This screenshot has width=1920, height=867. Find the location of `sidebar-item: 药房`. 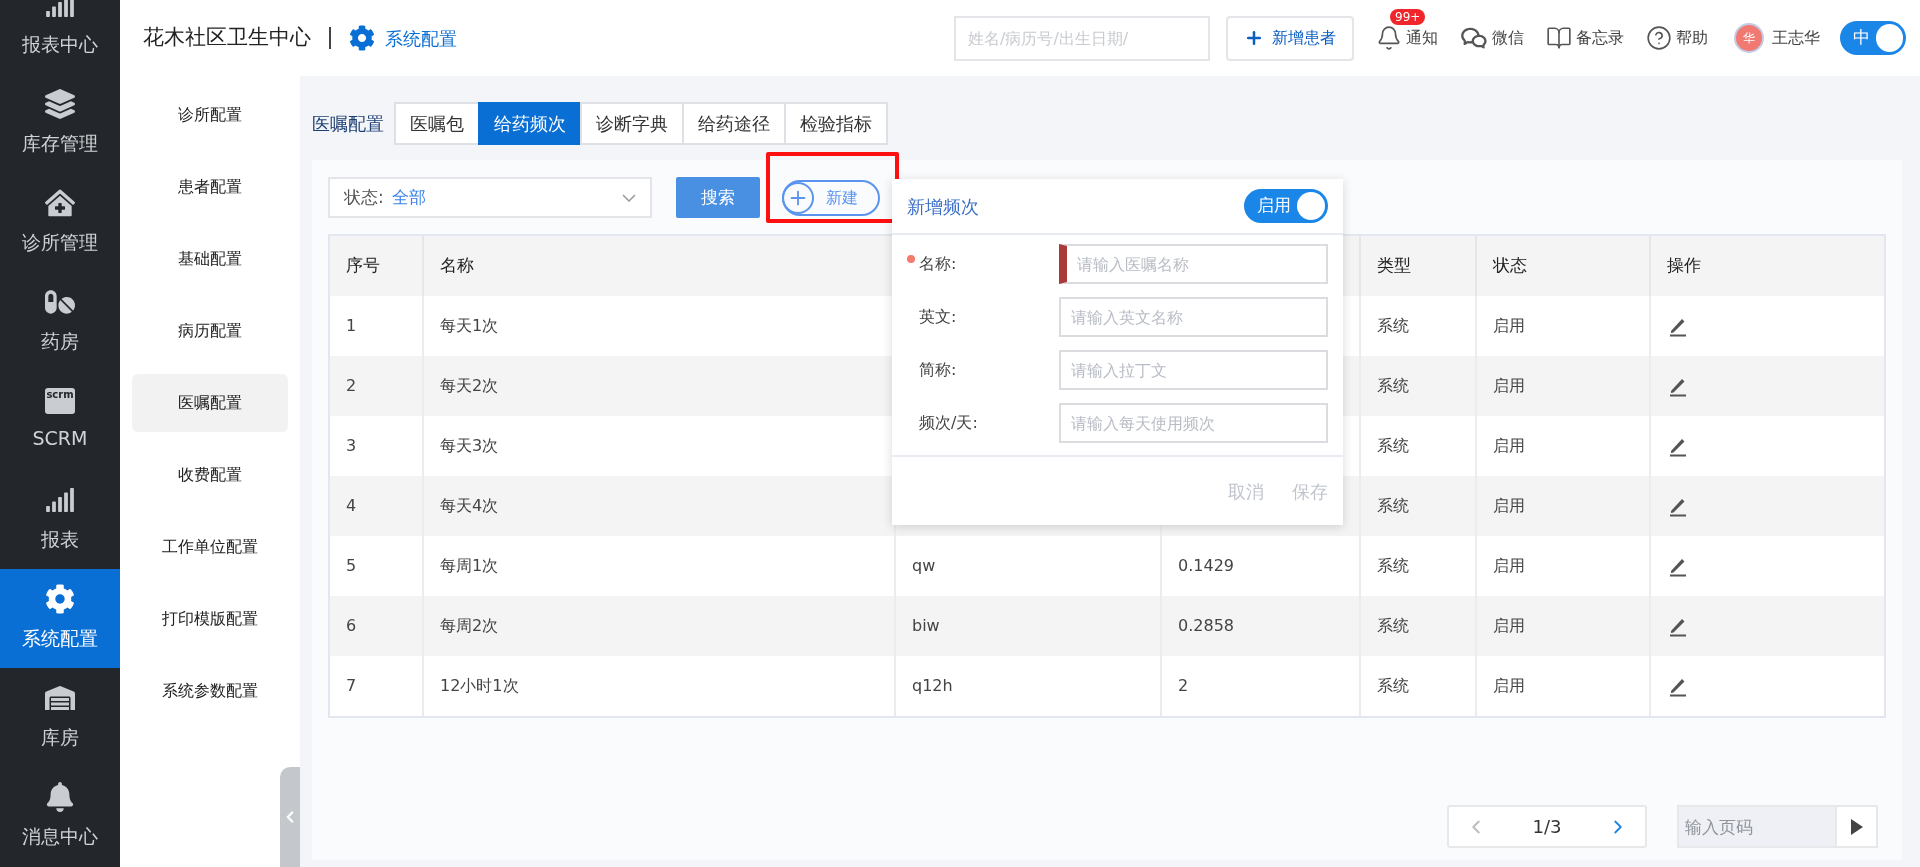

sidebar-item: 药房 is located at coordinates (60, 321).